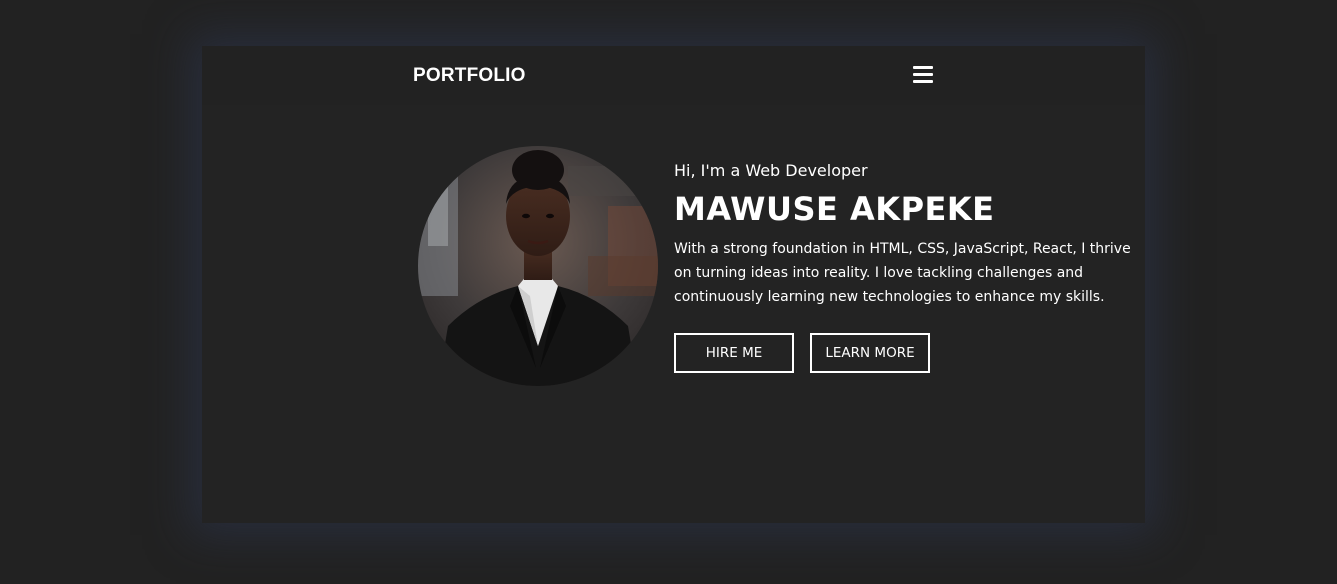  What do you see at coordinates (538, 266) in the screenshot?
I see `profile-photo` at bounding box center [538, 266].